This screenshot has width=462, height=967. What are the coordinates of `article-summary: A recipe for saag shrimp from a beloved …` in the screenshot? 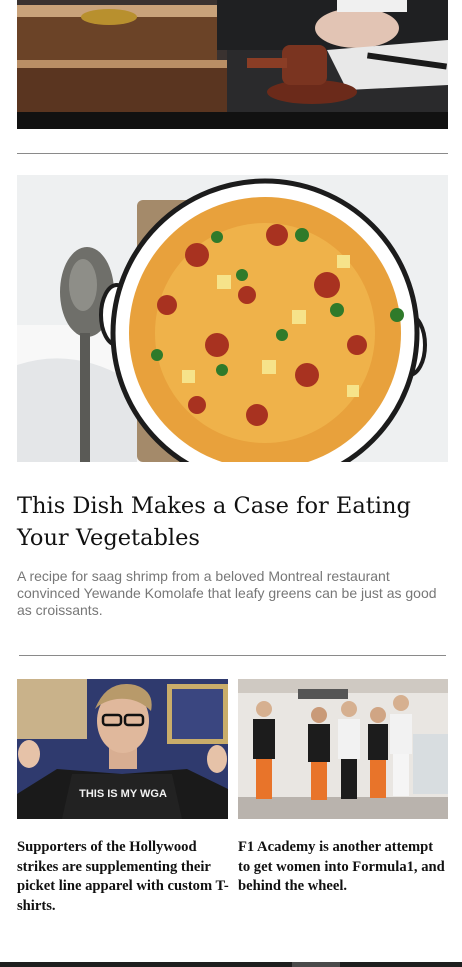 It's located at (227, 593).